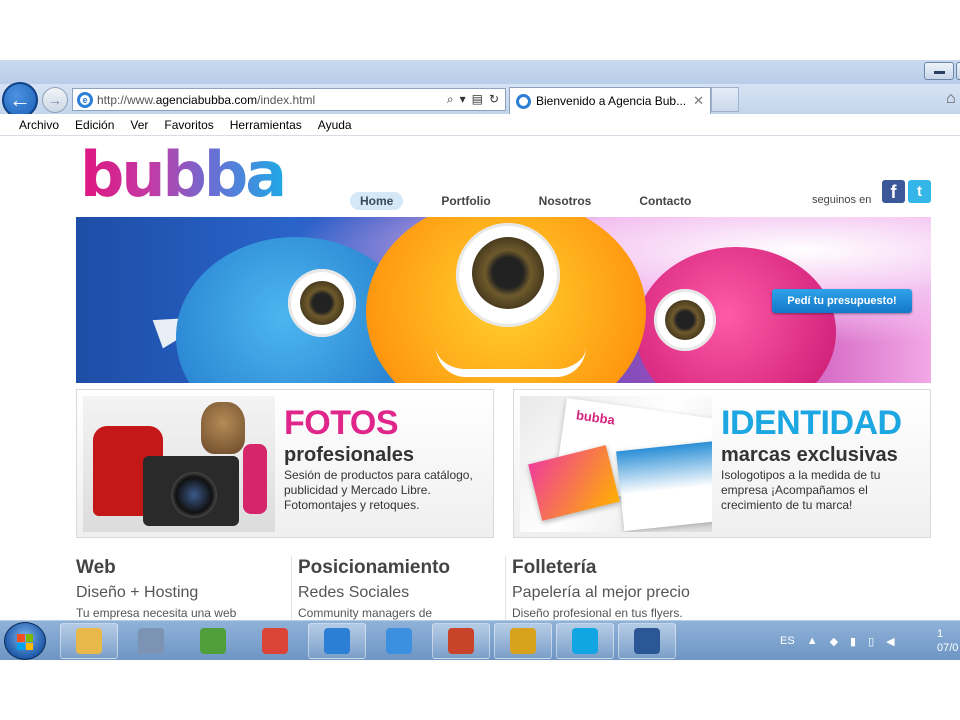 This screenshot has height=720, width=960. Describe the element at coordinates (565, 201) in the screenshot. I see `nav-nosotros: Nosotros` at that location.